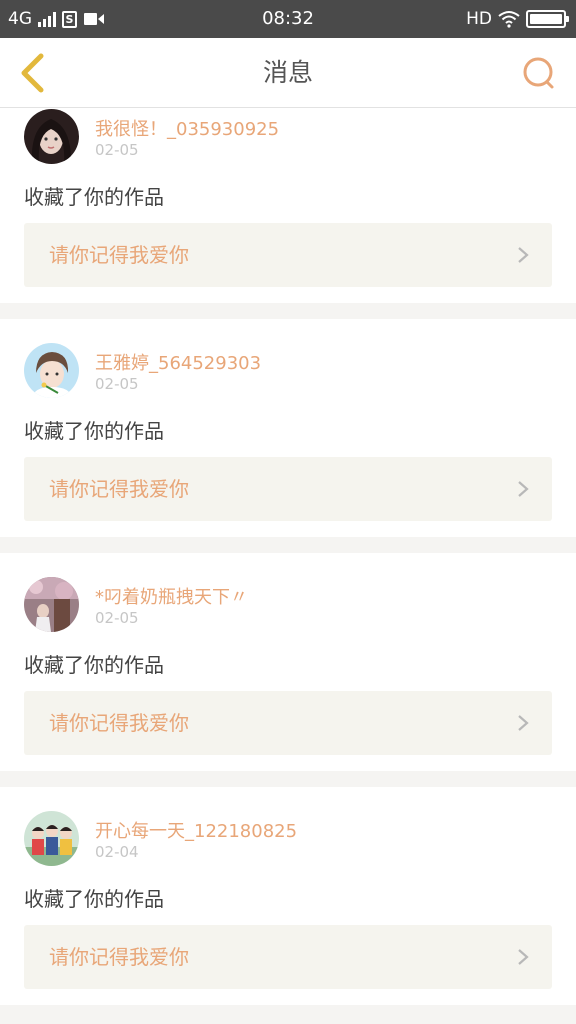  Describe the element at coordinates (509, 19) in the screenshot. I see `wifi-icon` at that location.